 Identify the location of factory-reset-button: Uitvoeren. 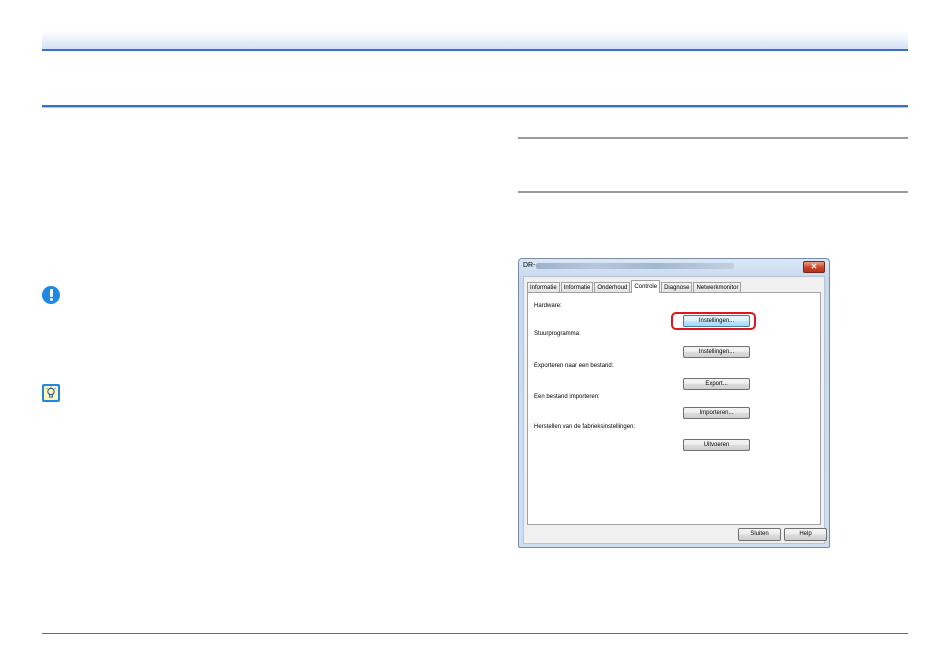
(716, 445).